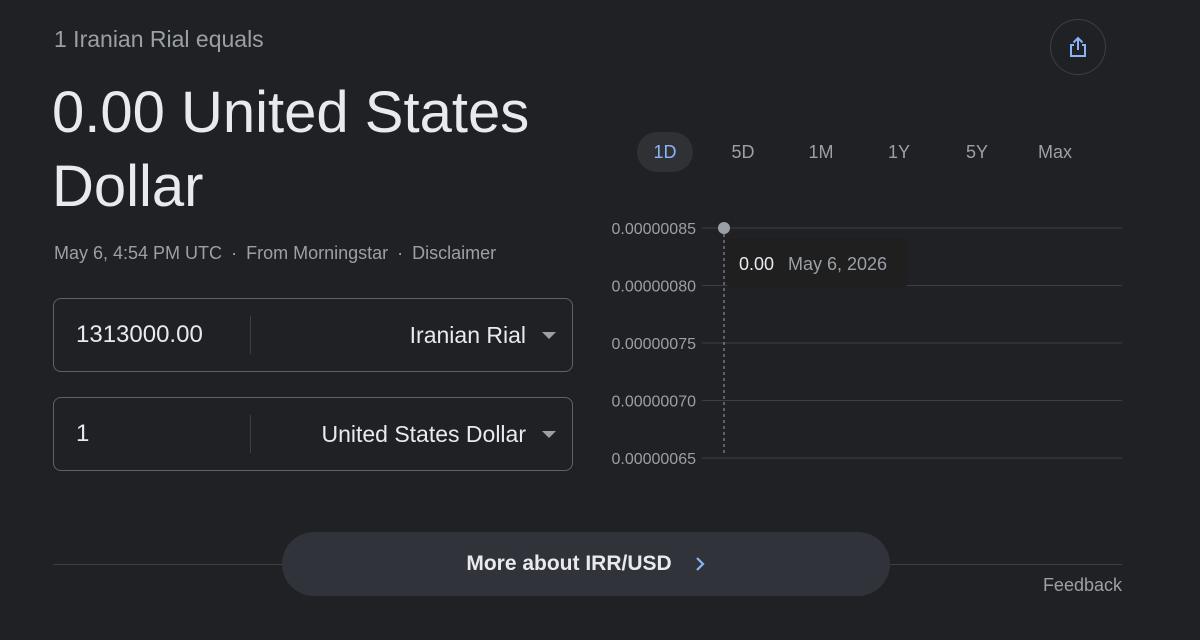  I want to click on y-tick-label: 0.00000065, so click(653, 459).